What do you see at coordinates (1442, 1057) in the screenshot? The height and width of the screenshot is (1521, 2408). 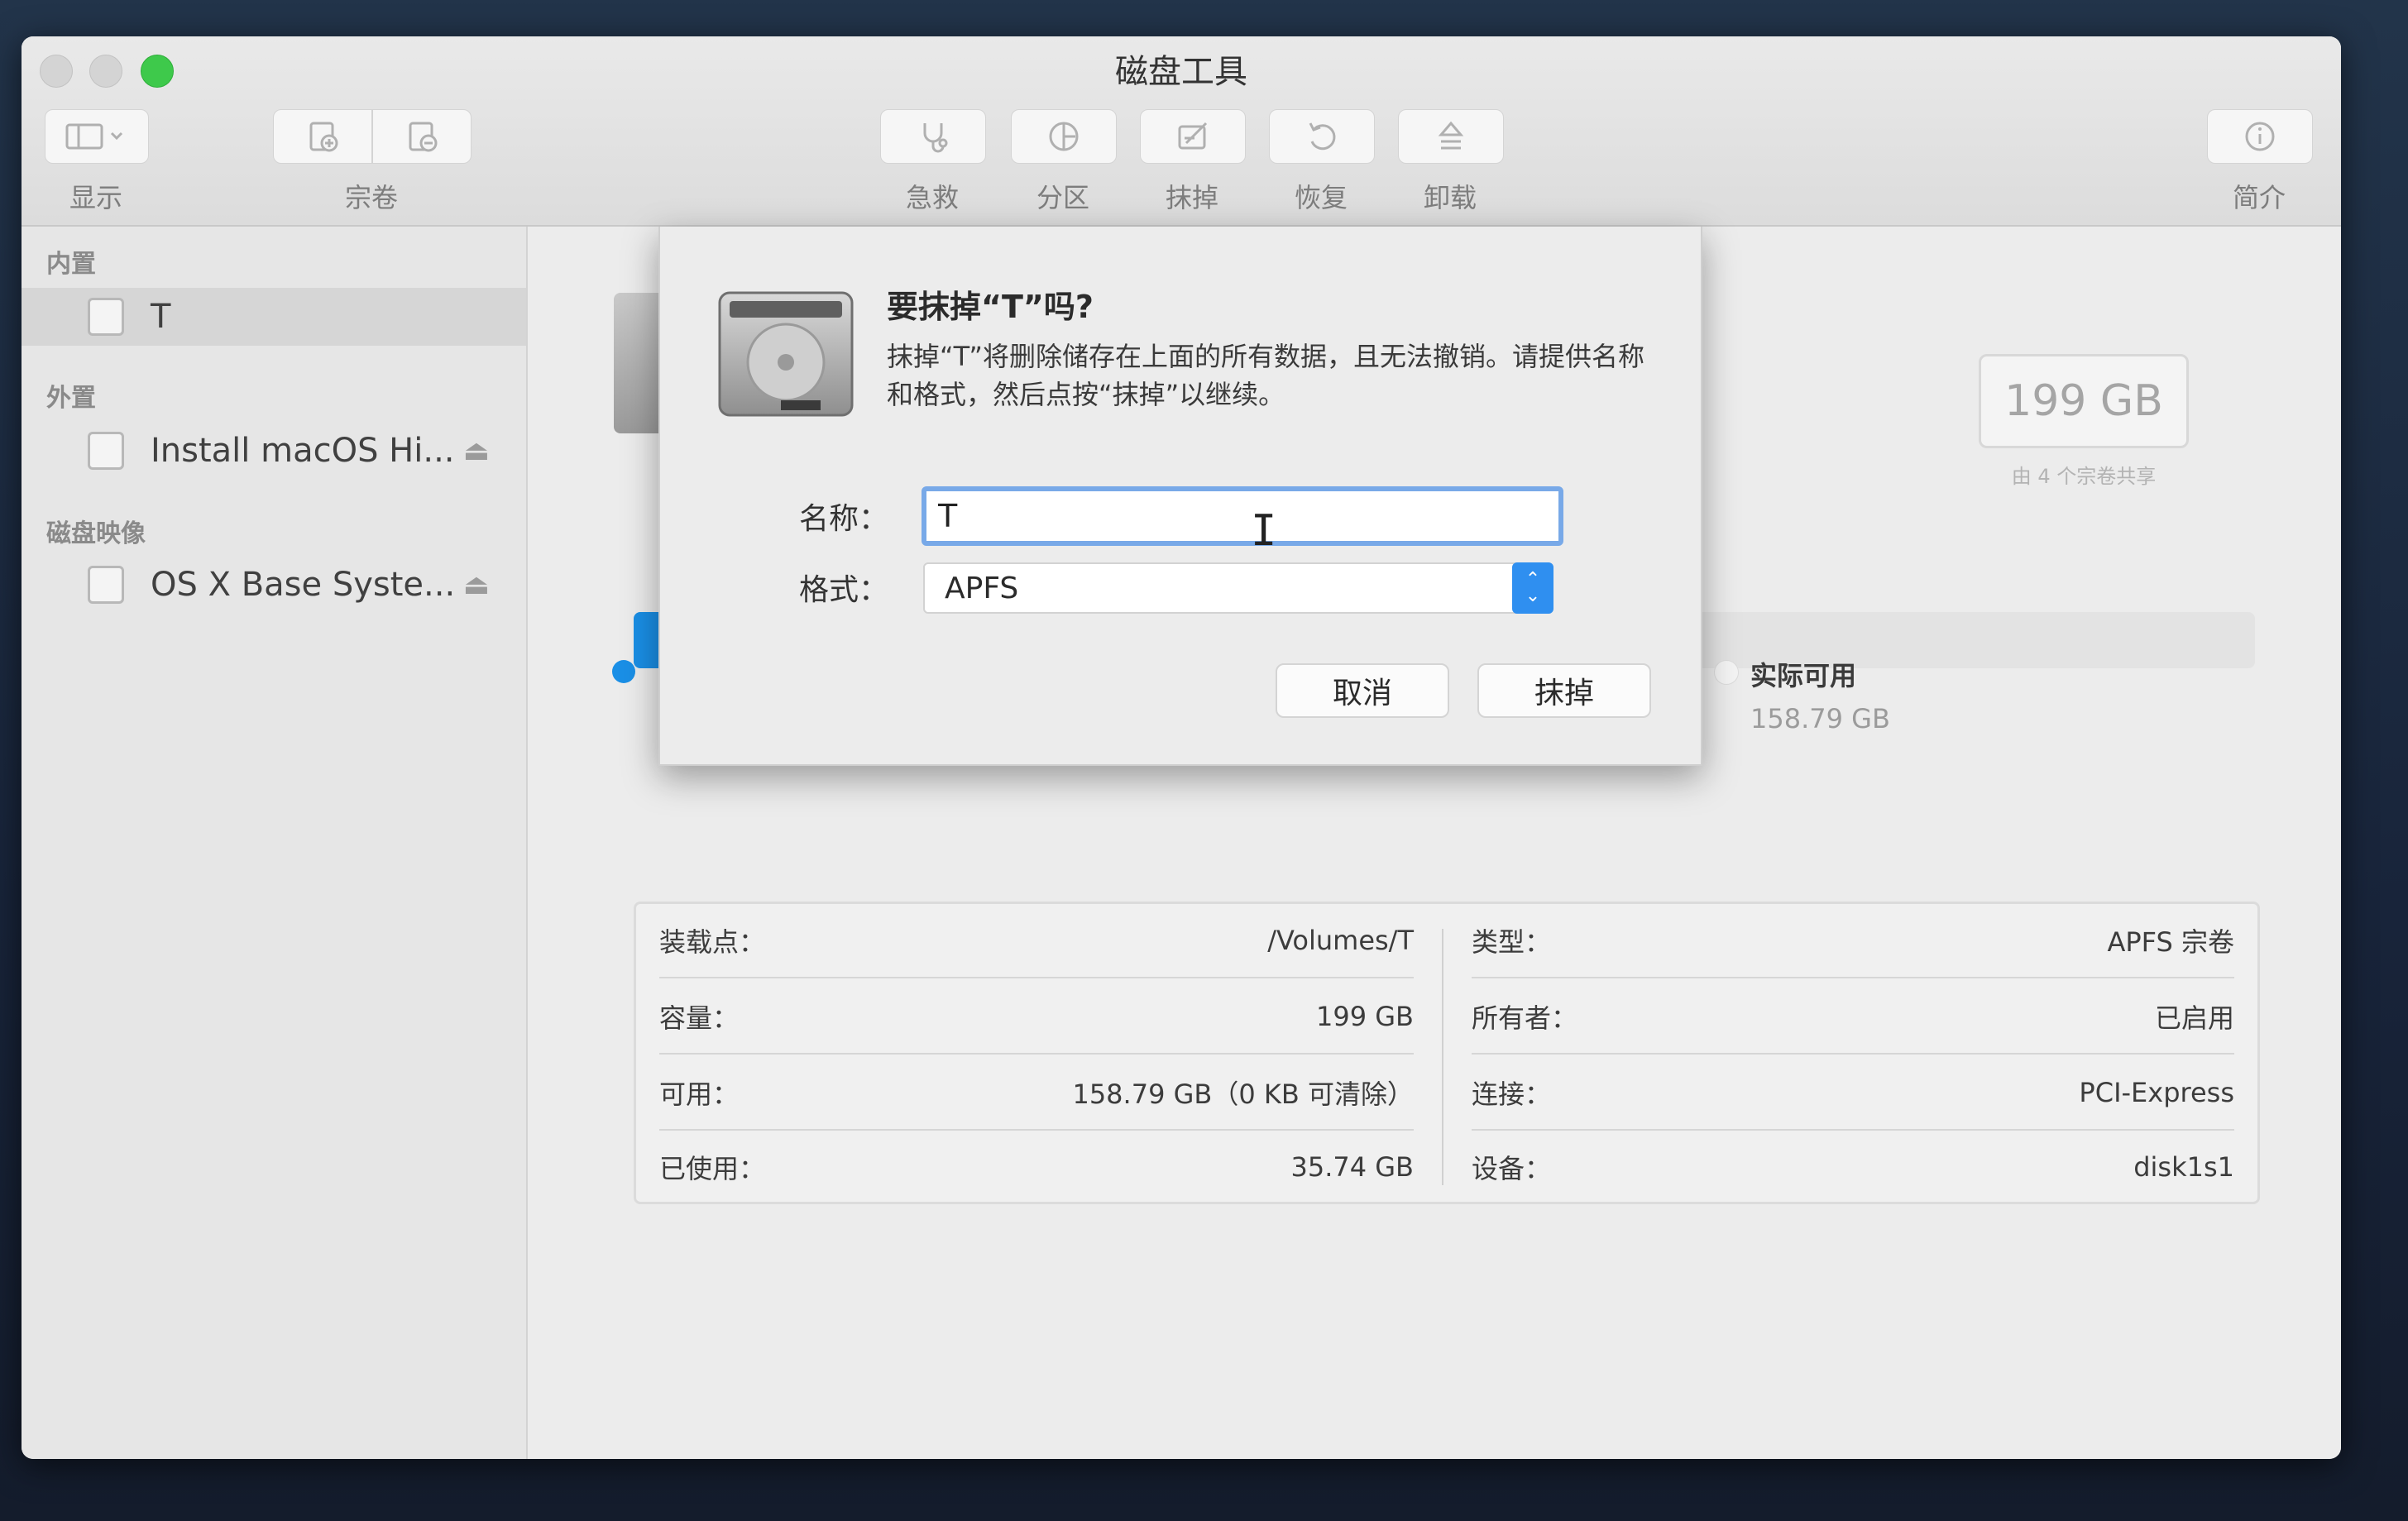 I see `column-separator` at bounding box center [1442, 1057].